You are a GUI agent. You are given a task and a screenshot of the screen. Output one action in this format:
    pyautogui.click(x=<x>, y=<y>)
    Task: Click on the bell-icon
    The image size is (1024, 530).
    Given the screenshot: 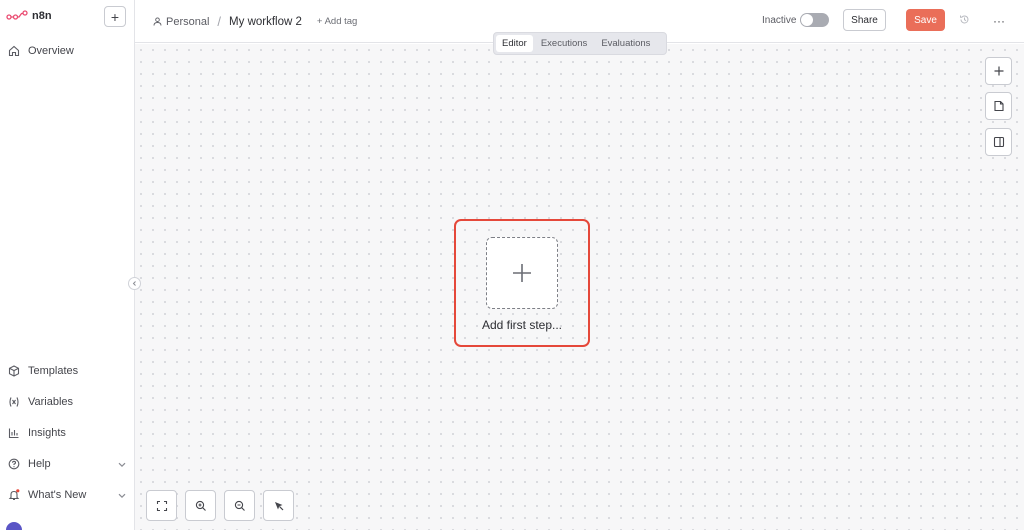 What is the action you would take?
    pyautogui.click(x=14, y=495)
    